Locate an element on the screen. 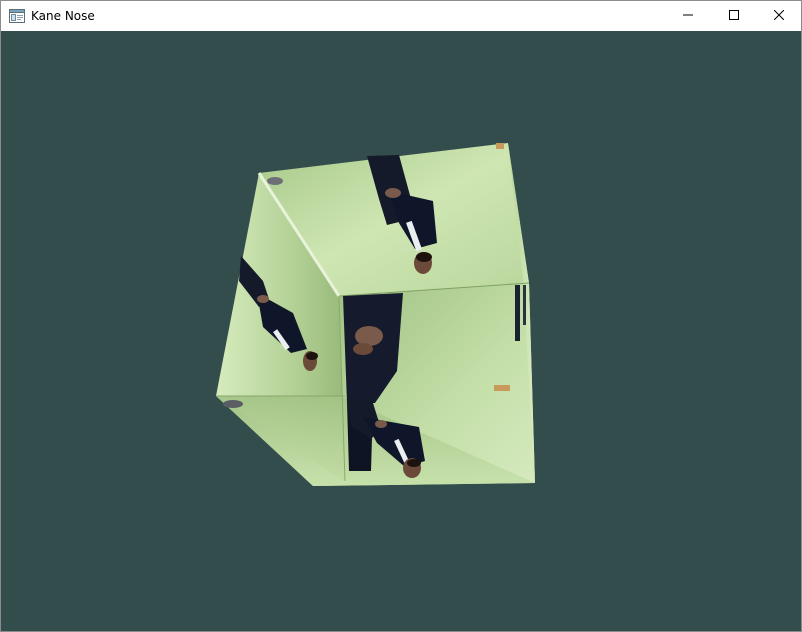 The height and width of the screenshot is (632, 802). window-title: Kane Nose is located at coordinates (63, 16).